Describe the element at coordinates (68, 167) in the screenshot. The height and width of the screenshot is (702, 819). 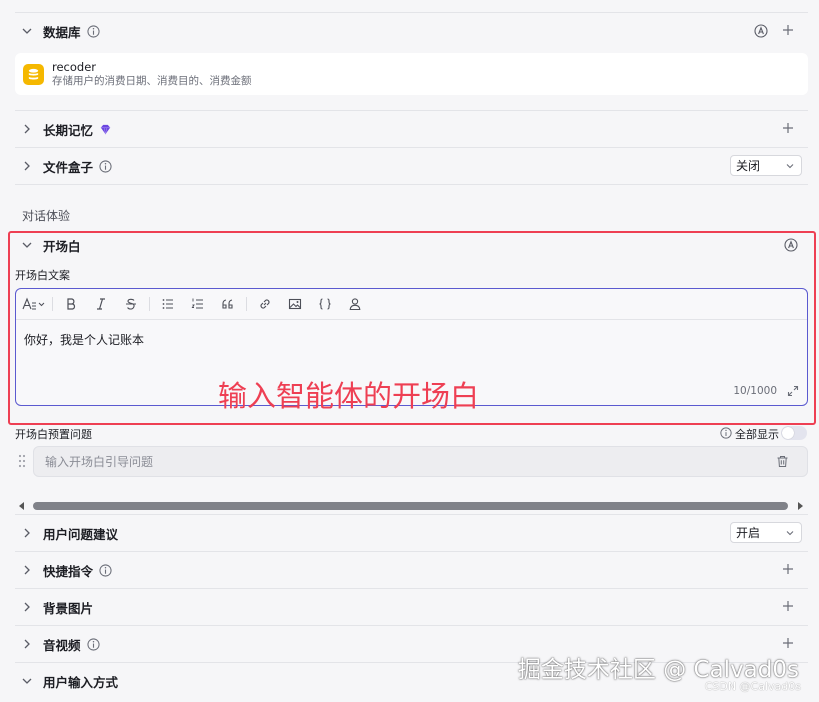
I see `file-box-title: 文件盒子` at that location.